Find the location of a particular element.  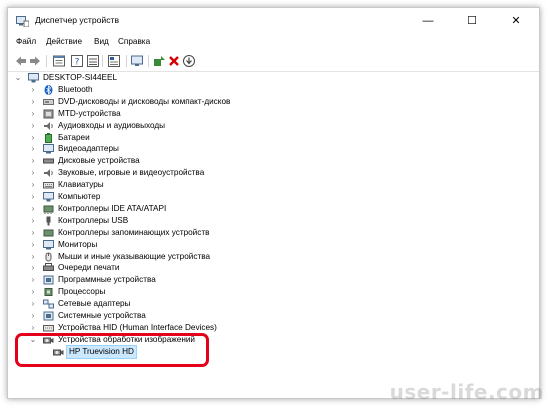

usb-icon is located at coordinates (48, 221).